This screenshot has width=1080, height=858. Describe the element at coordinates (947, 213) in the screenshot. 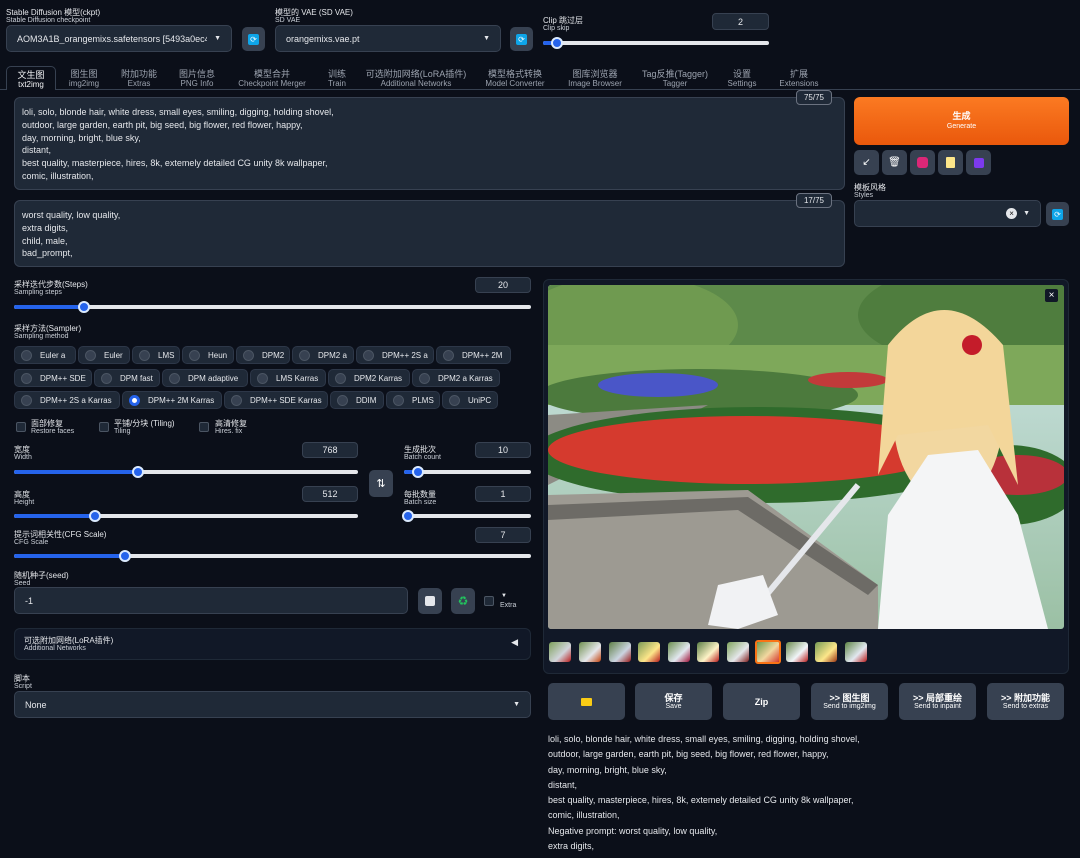

I see `styles-dropdown: × ▼` at that location.